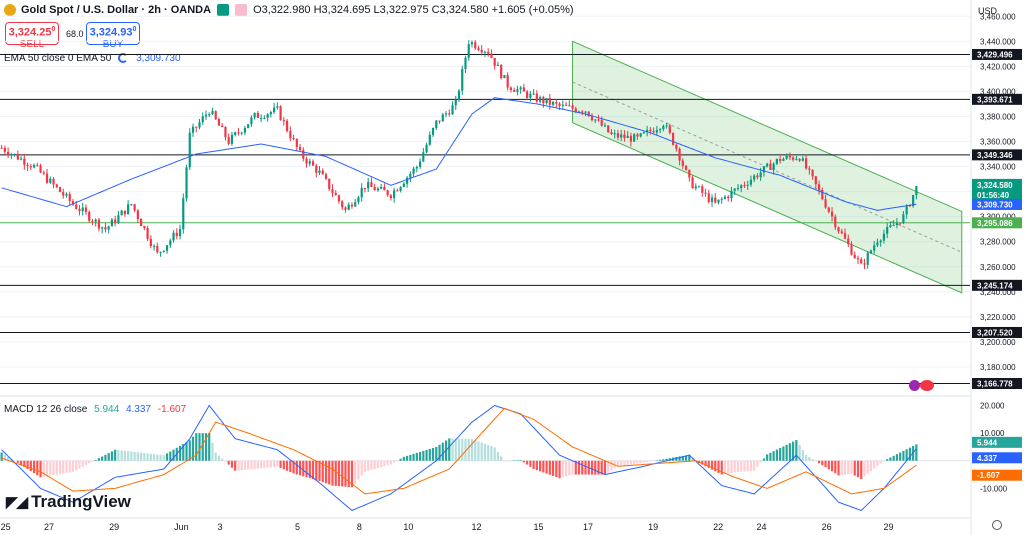 The image size is (1024, 535). What do you see at coordinates (762, 527) in the screenshot?
I see `date-label: 24` at bounding box center [762, 527].